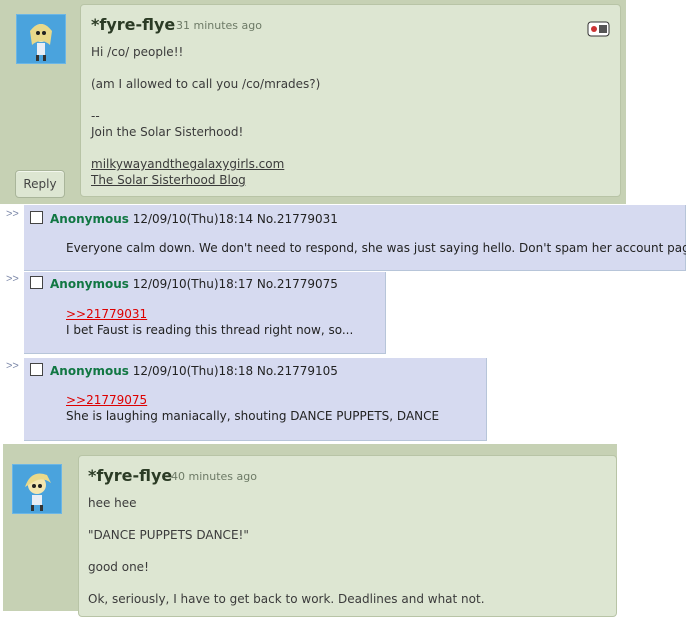 The height and width of the screenshot is (617, 686). Describe the element at coordinates (167, 132) in the screenshot. I see `comment-line: Join the Solar Sisterhood!` at that location.